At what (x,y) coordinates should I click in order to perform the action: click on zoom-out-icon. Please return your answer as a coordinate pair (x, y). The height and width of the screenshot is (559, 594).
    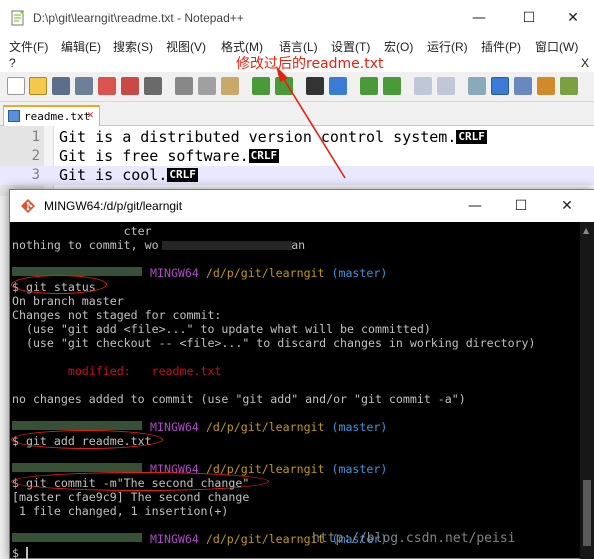
    Looking at the image, I should click on (392, 86).